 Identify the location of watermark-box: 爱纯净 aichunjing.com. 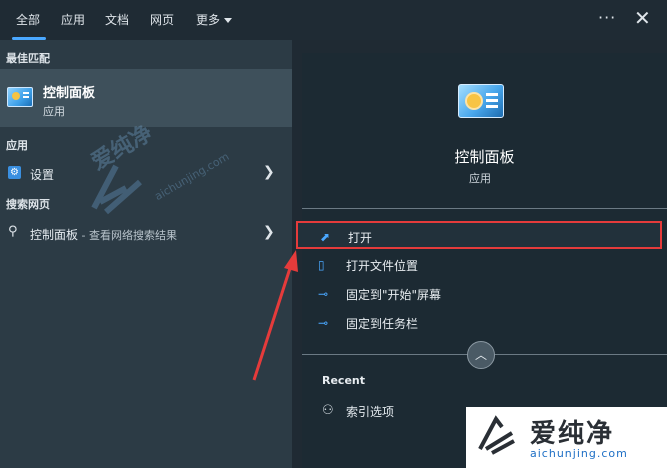
(566, 437).